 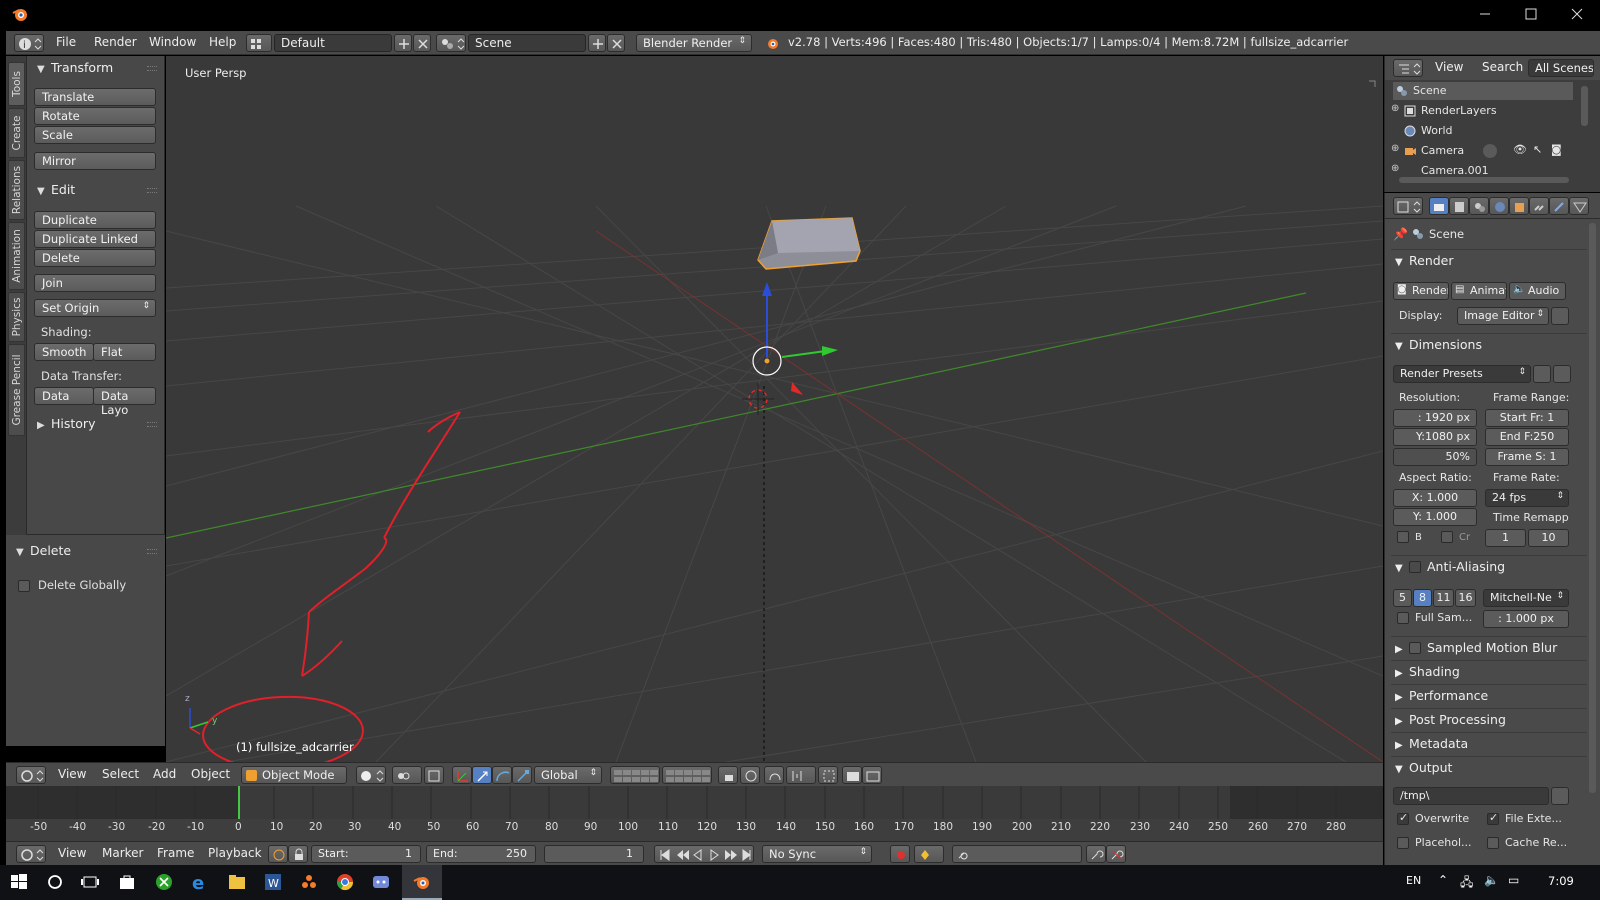 I want to click on outliner-item-camera: Camera, so click(x=1442, y=150).